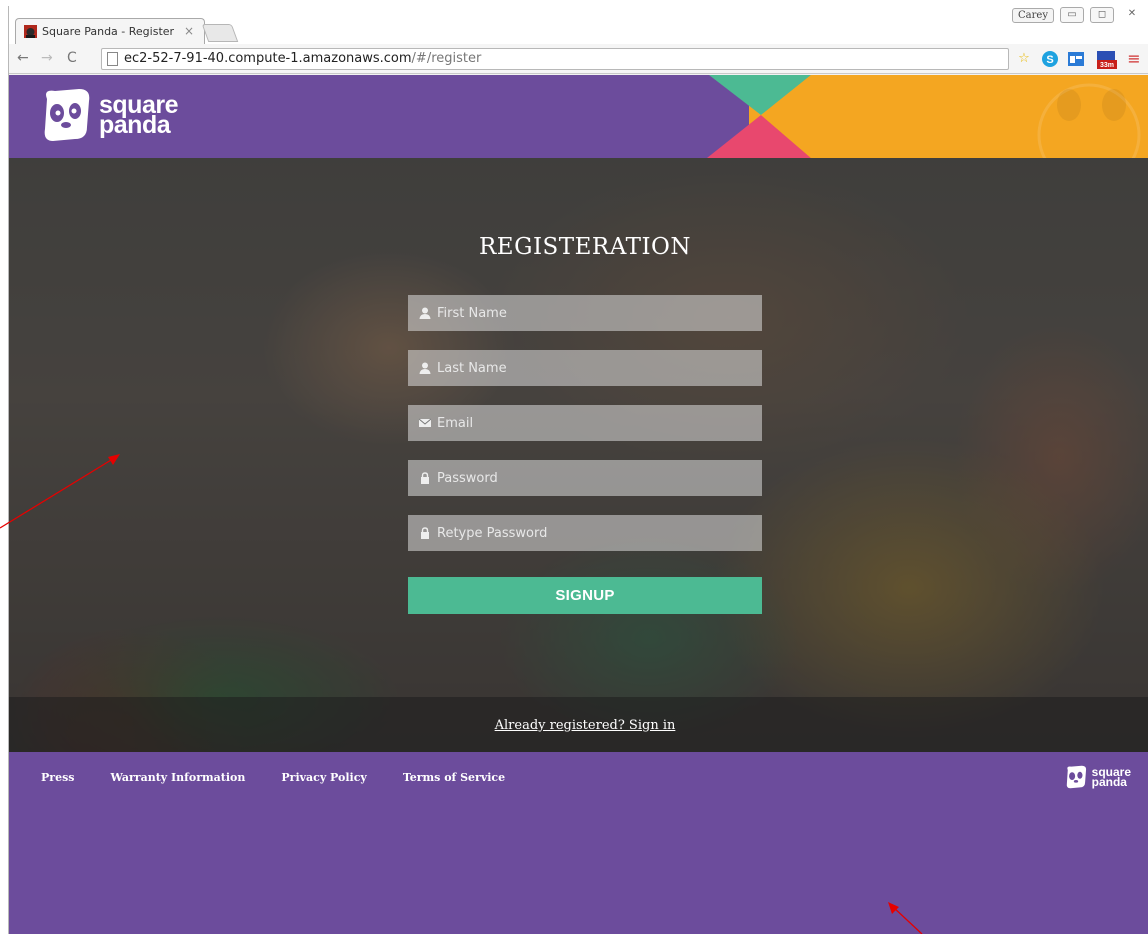  I want to click on annotation-arrow-left, so click(60, 491).